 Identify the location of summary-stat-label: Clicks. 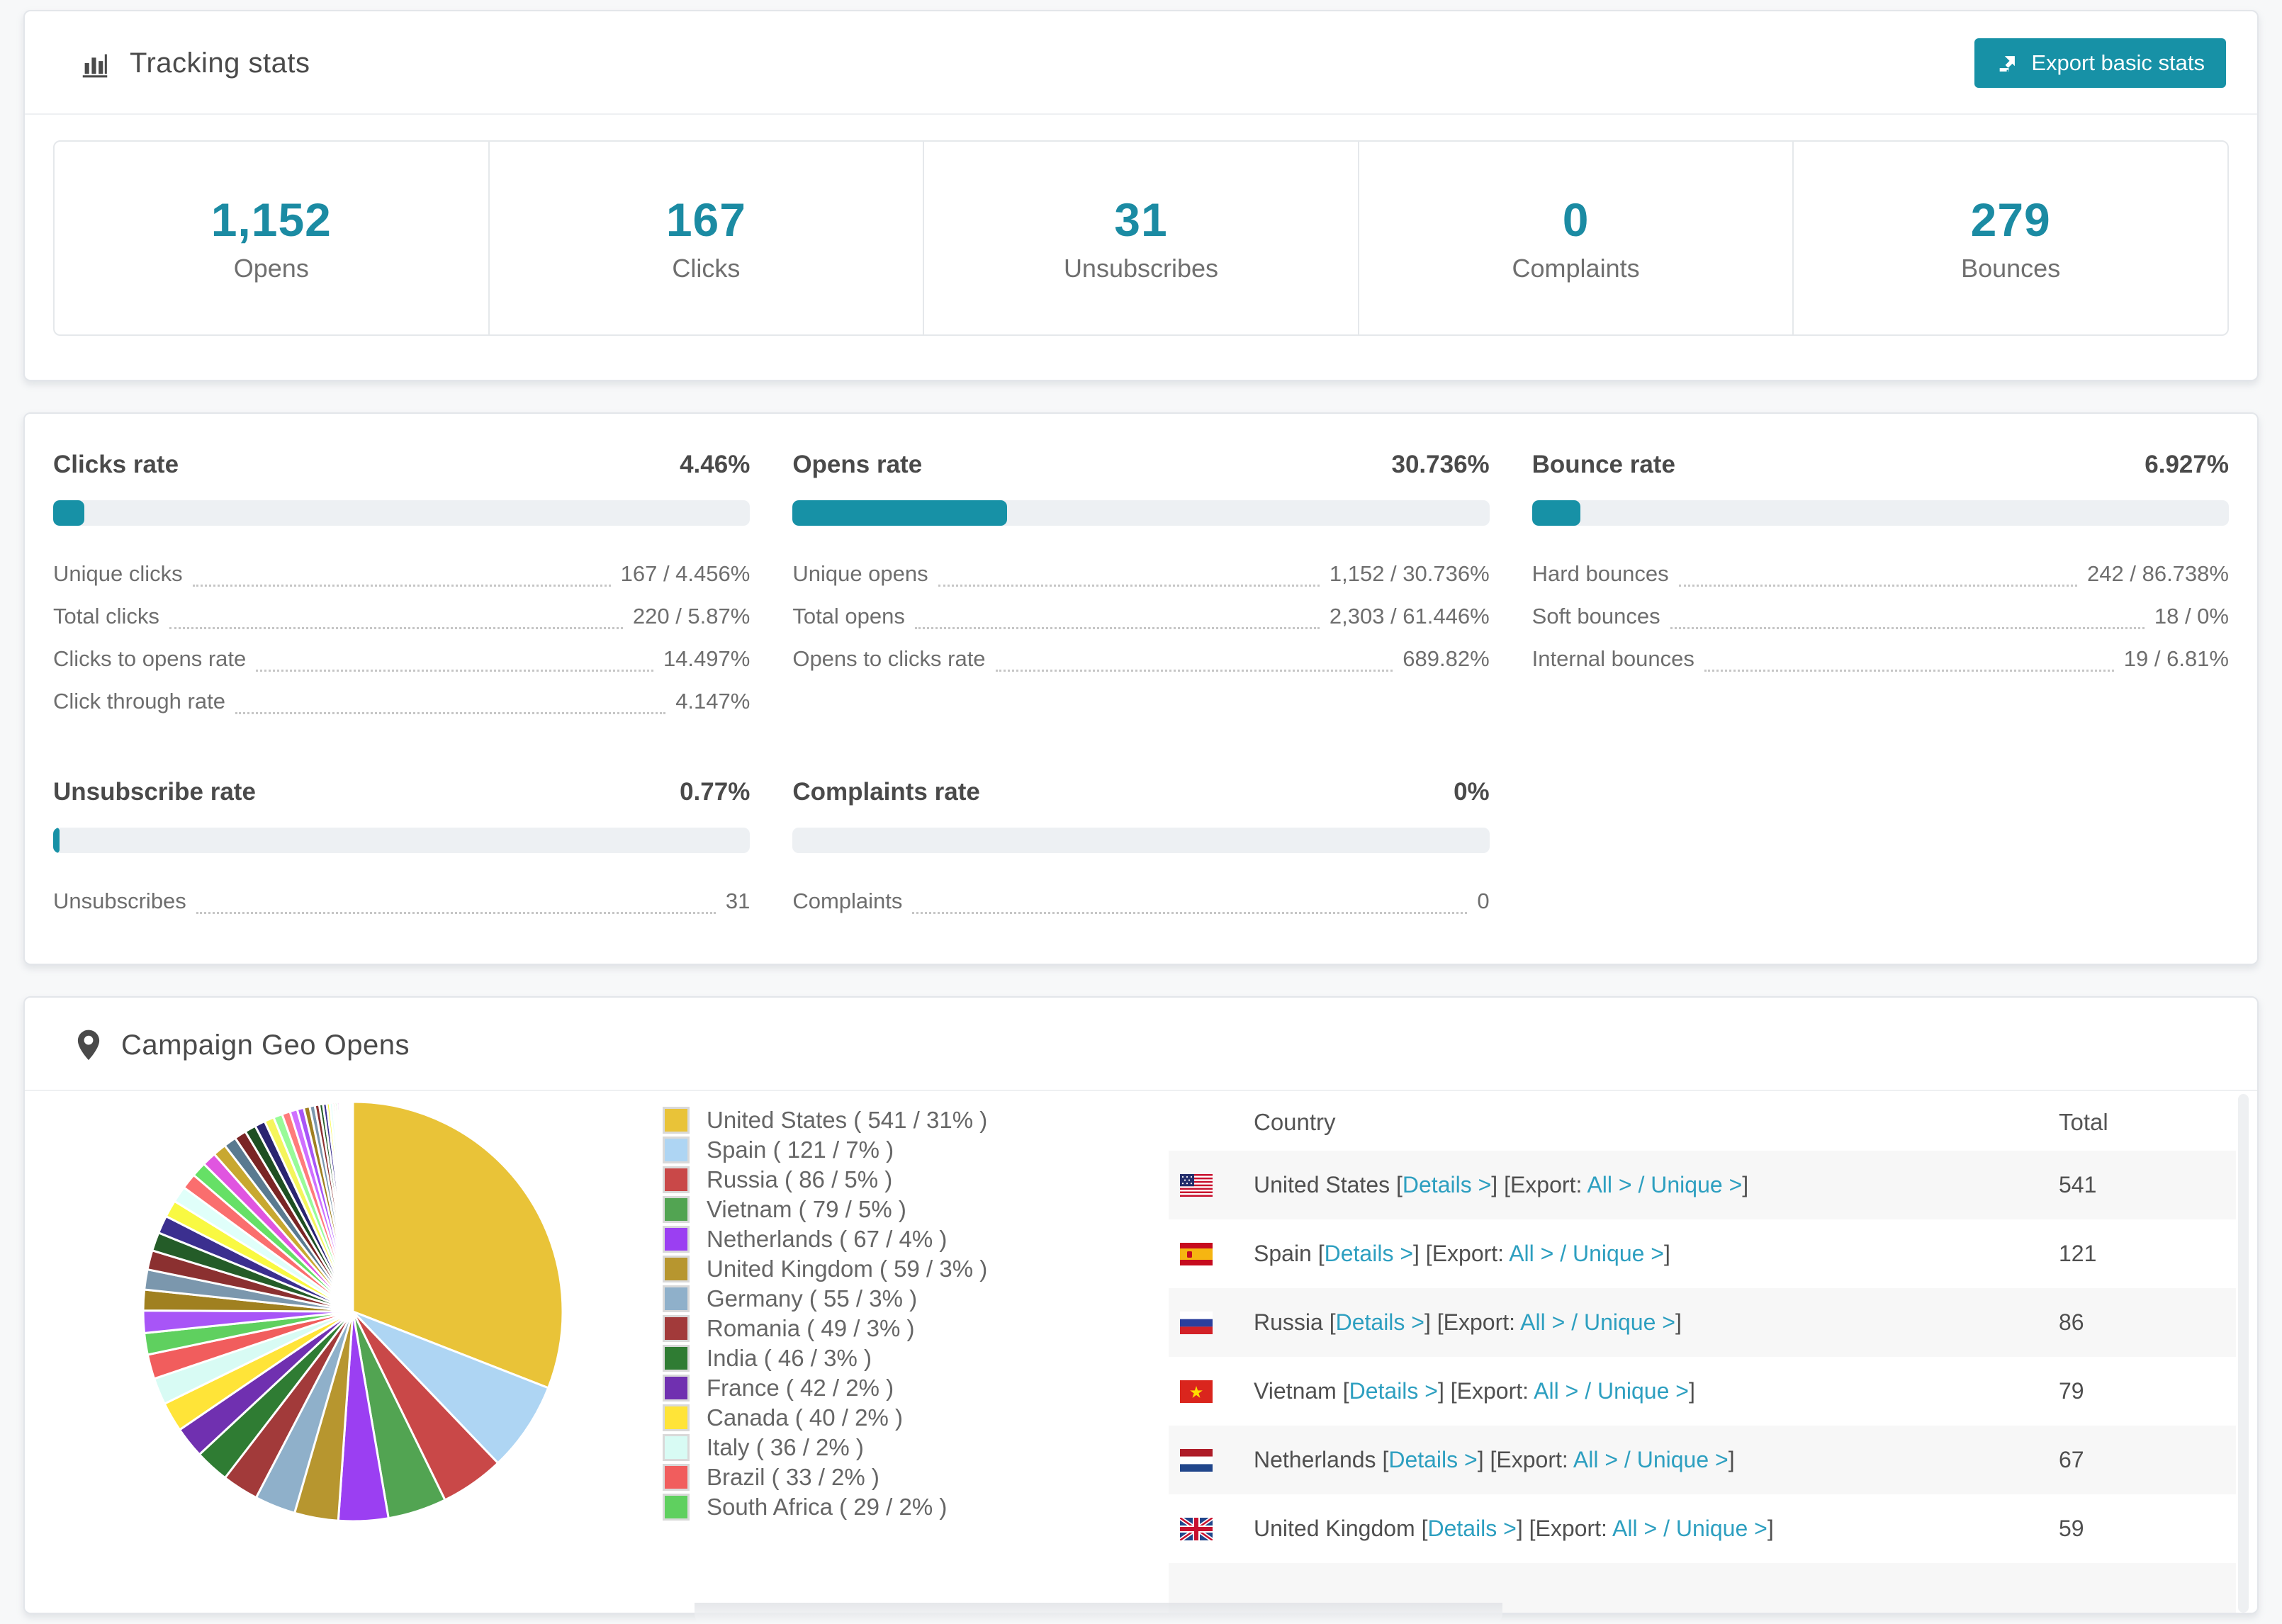
(706, 268).